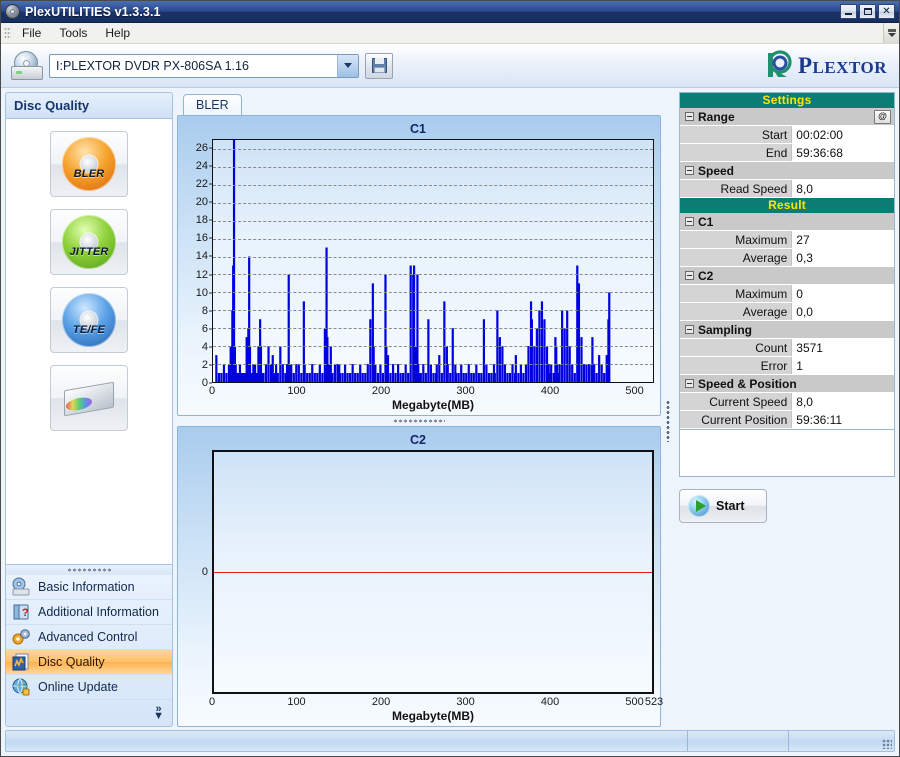  Describe the element at coordinates (787, 117) in the screenshot. I see `property-group-range: Range @` at that location.